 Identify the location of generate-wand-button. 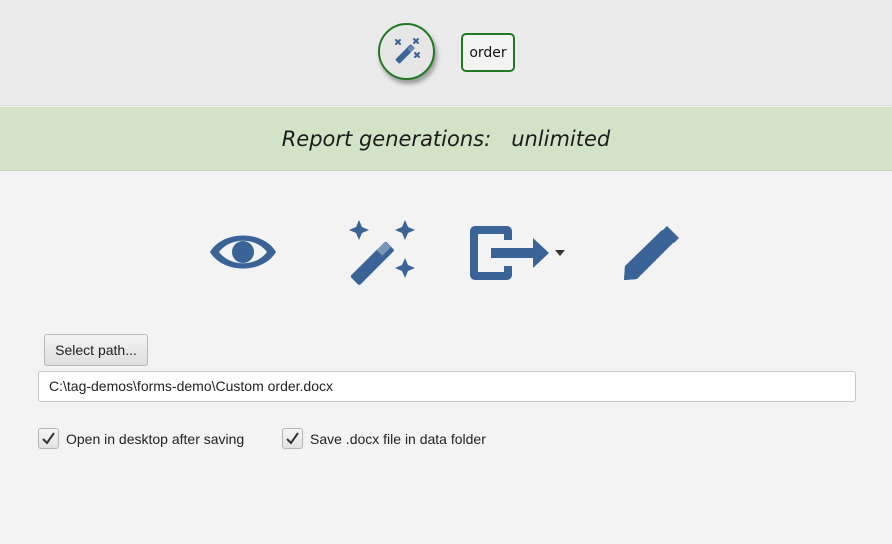
(406, 51).